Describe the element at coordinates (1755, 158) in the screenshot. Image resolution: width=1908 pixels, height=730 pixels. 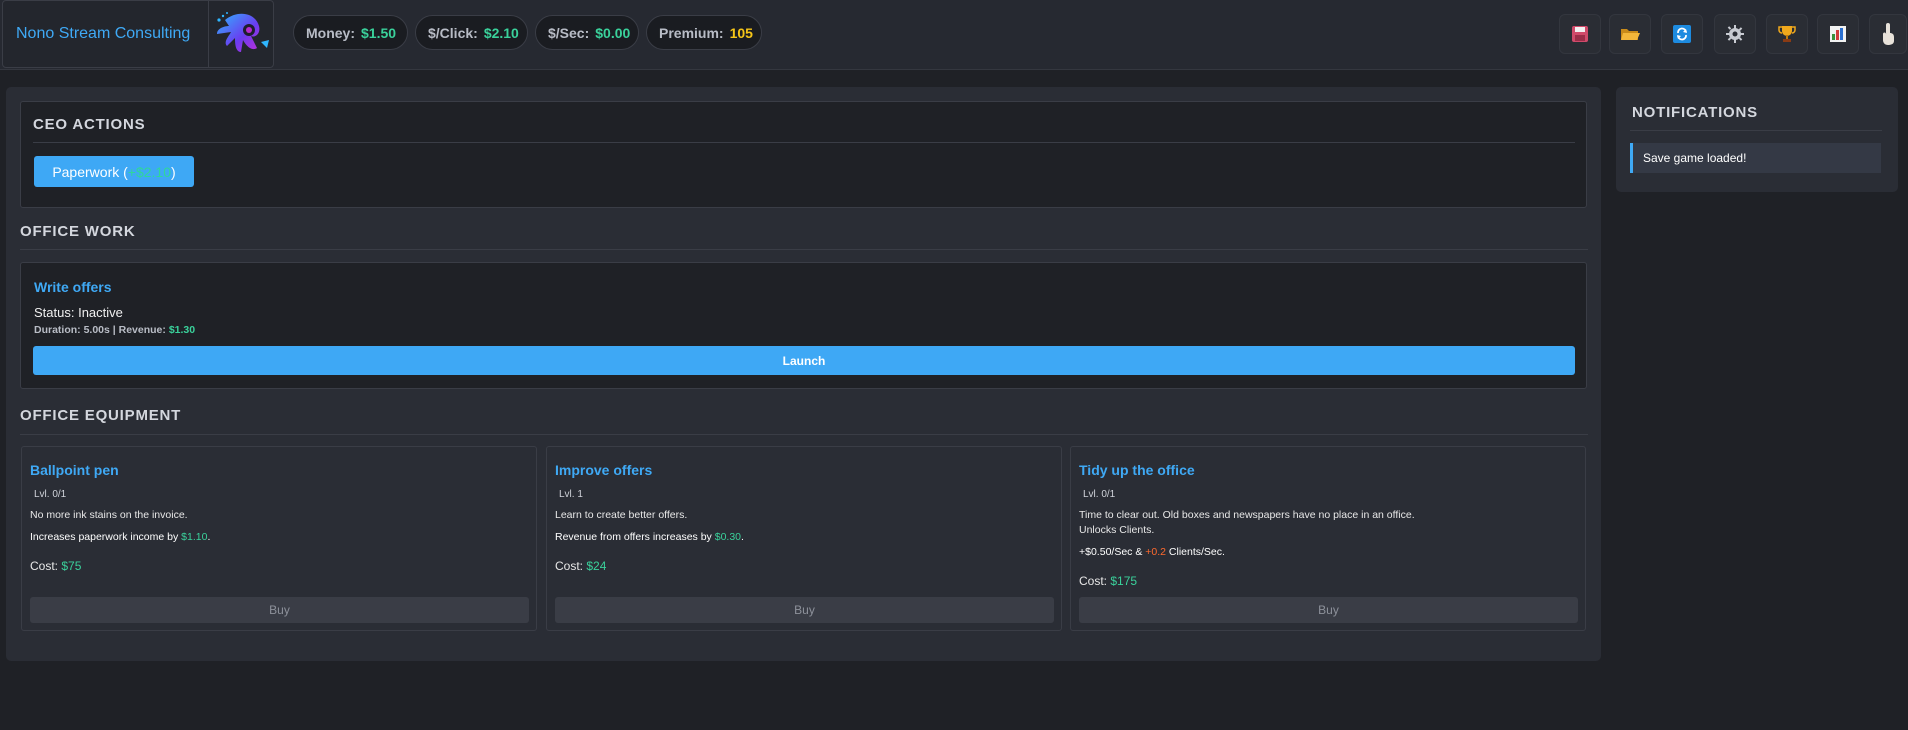
I see `notification-item: Save game loaded!` at that location.